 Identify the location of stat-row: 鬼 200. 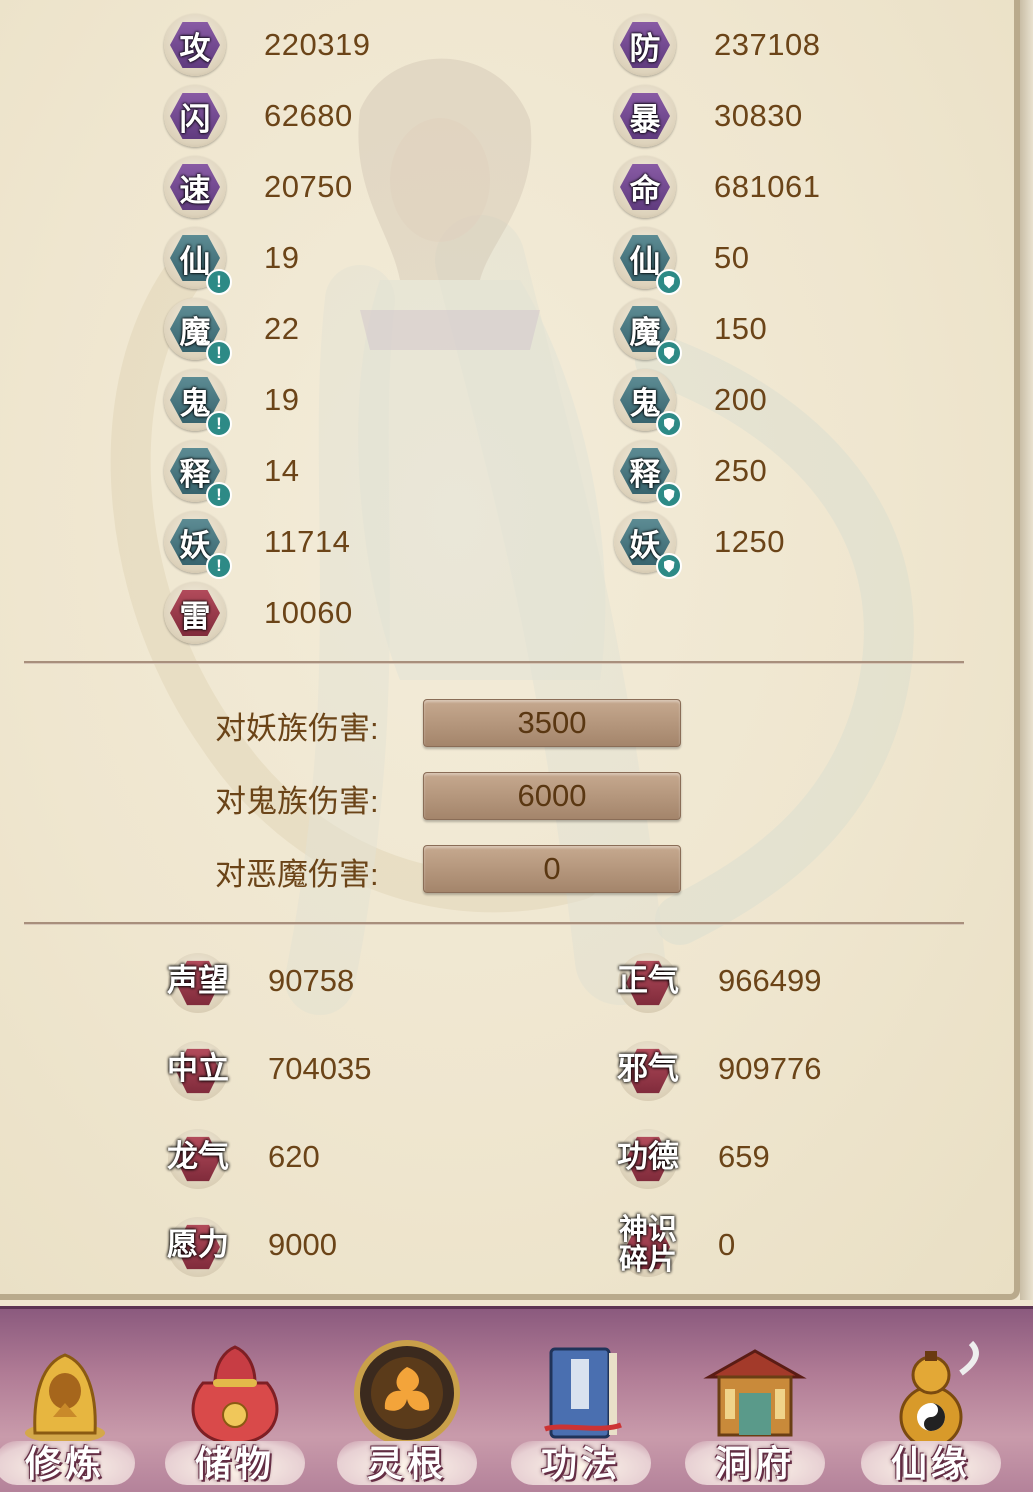
(691, 403).